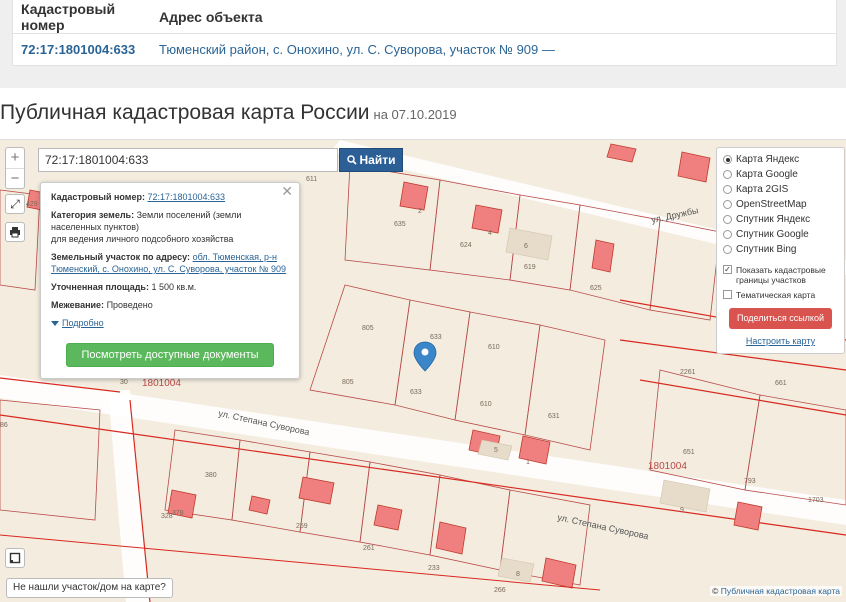 Image resolution: width=846 pixels, height=602 pixels. I want to click on zoom-in-button: +, so click(15, 158).